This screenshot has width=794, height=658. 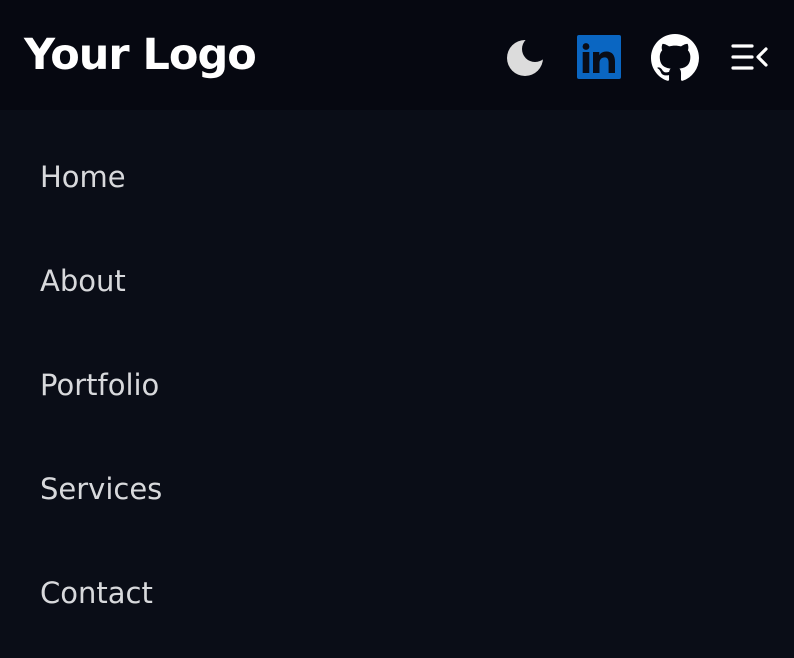 I want to click on moon-icon, so click(x=525, y=58).